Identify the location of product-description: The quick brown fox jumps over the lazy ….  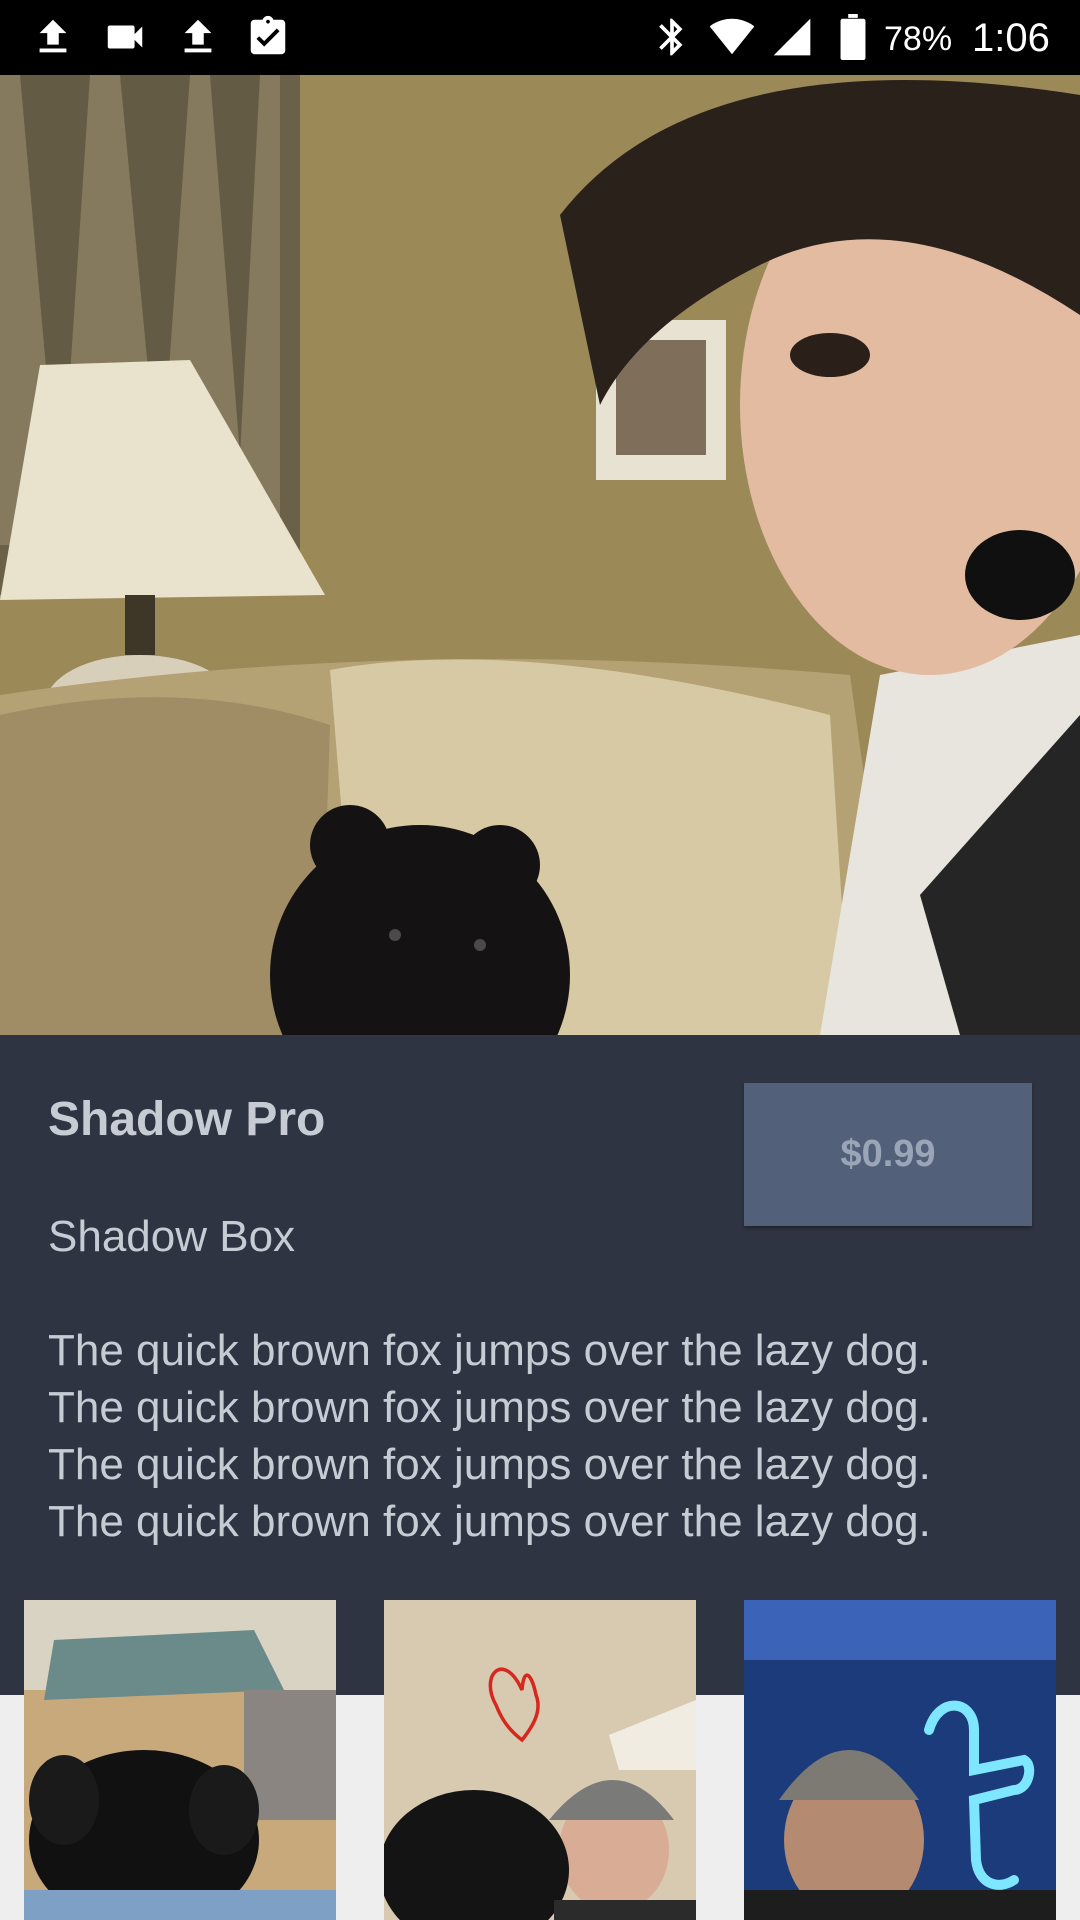
(548, 1436).